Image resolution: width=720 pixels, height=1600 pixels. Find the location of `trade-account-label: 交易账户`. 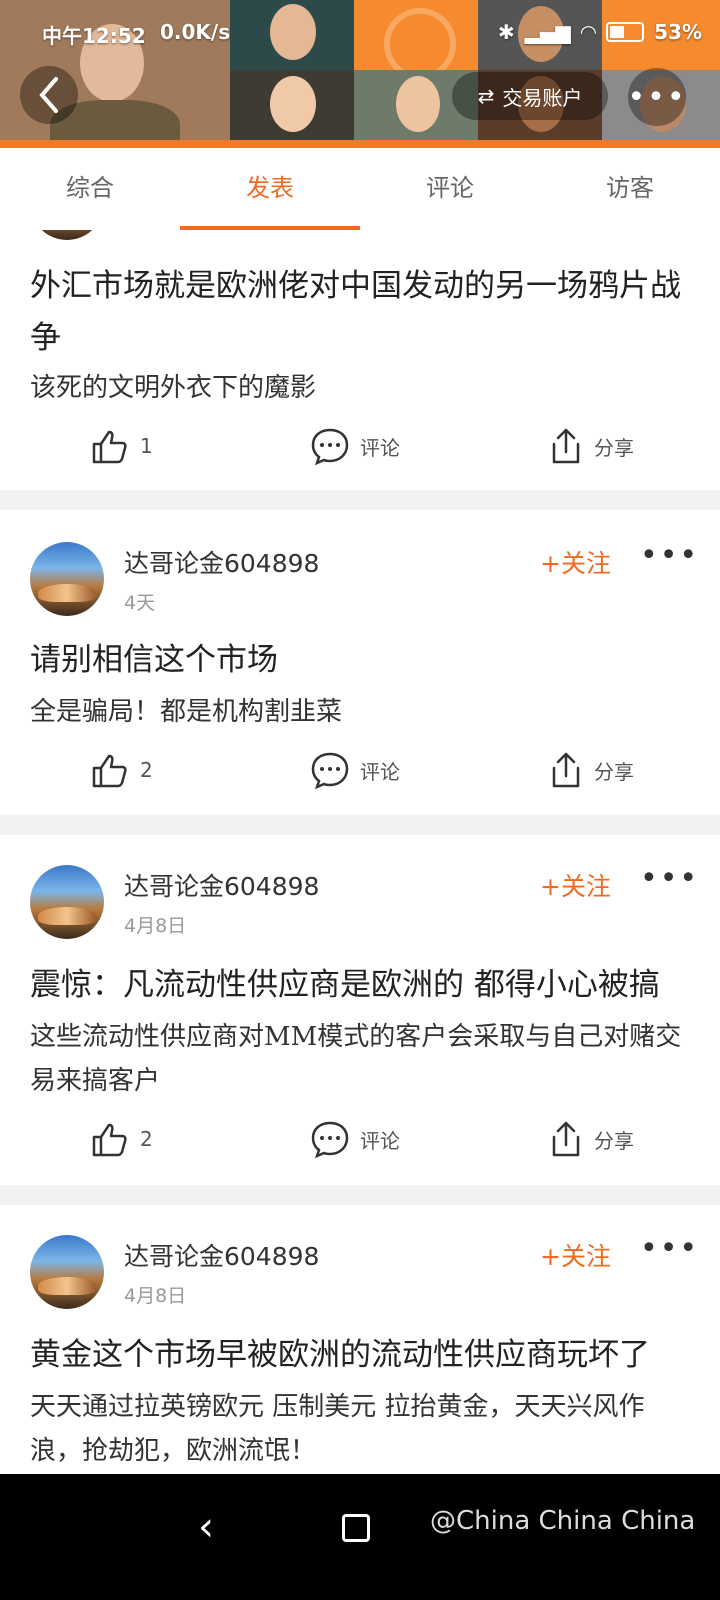

trade-account-label: 交易账户 is located at coordinates (542, 97).